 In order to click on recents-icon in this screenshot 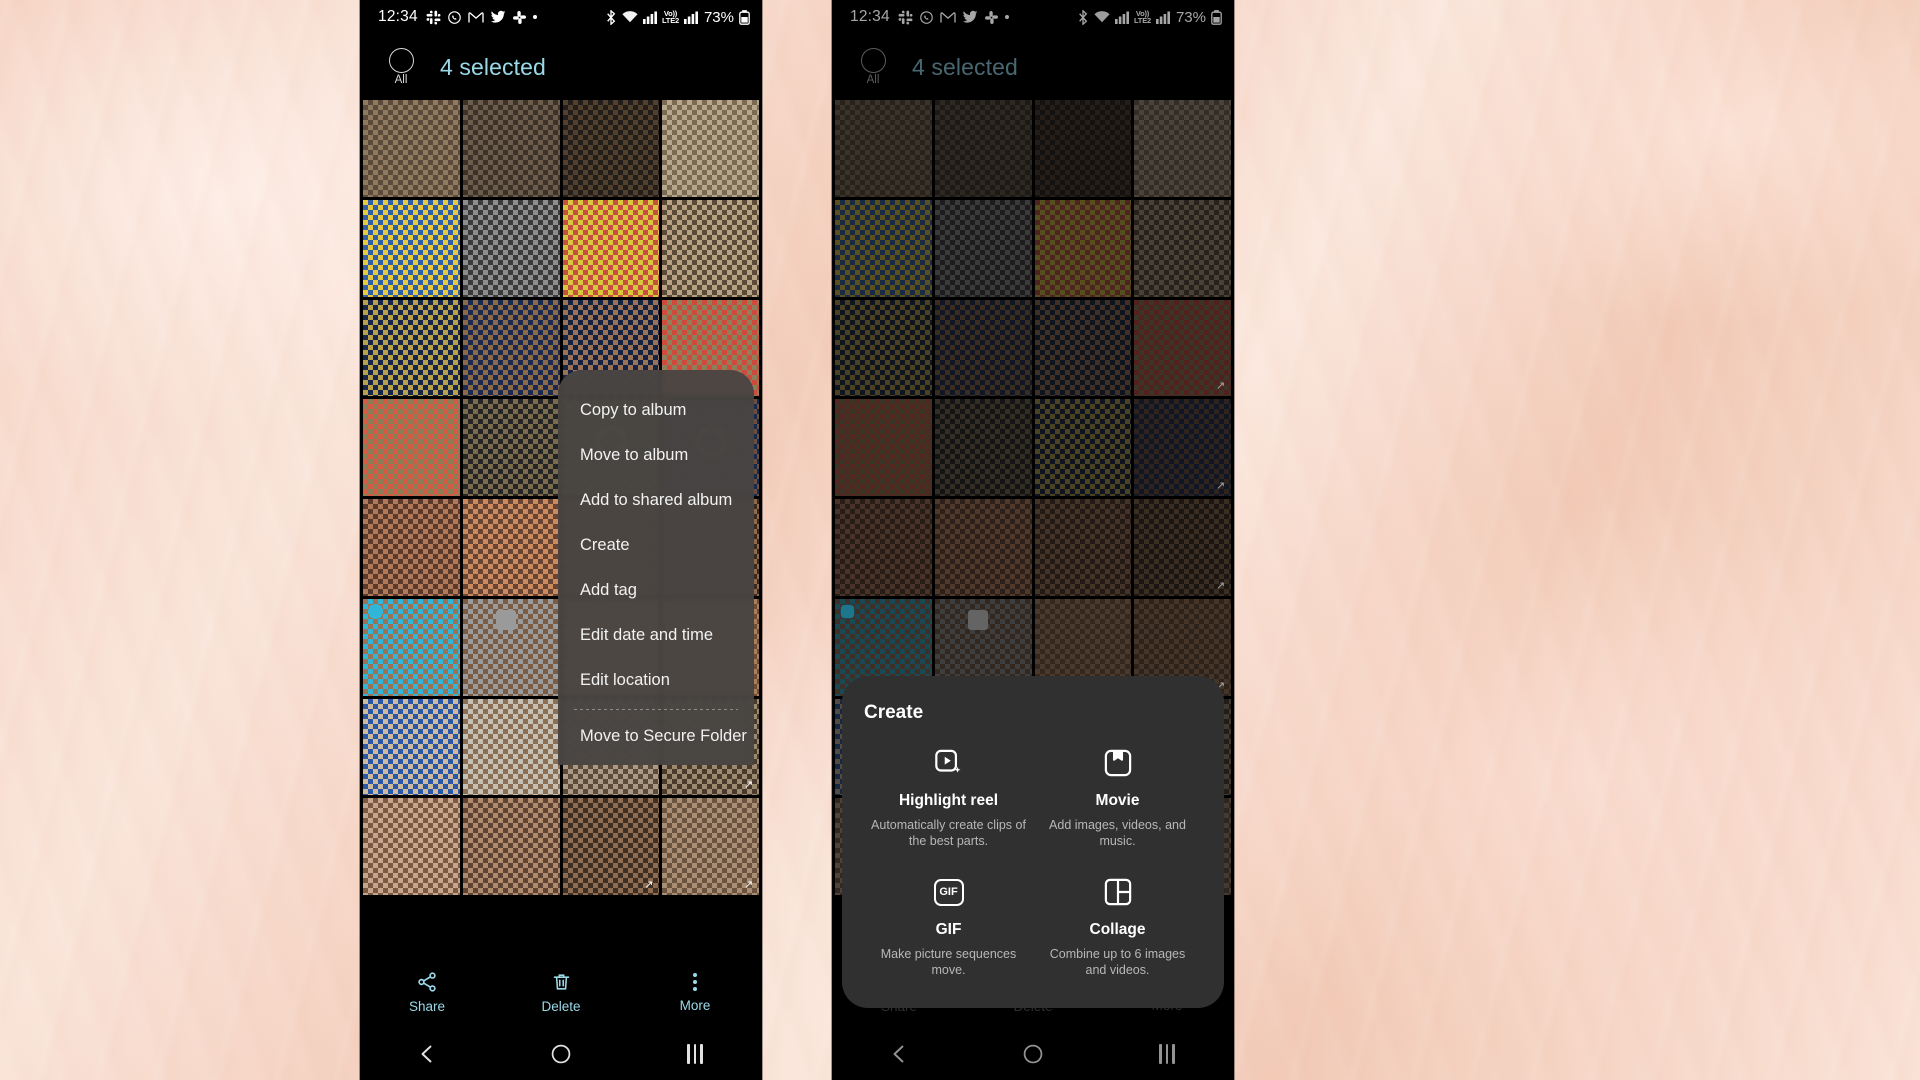, I will do `click(695, 1054)`.